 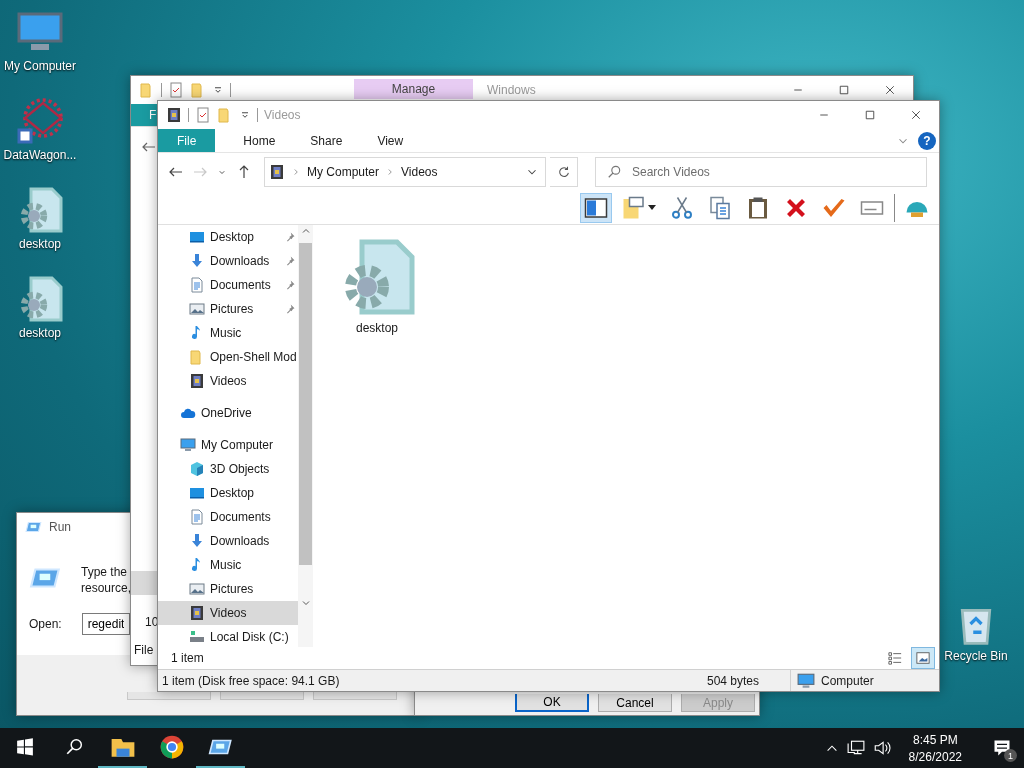 What do you see at coordinates (105, 572) in the screenshot?
I see `prompt-text: Type the` at bounding box center [105, 572].